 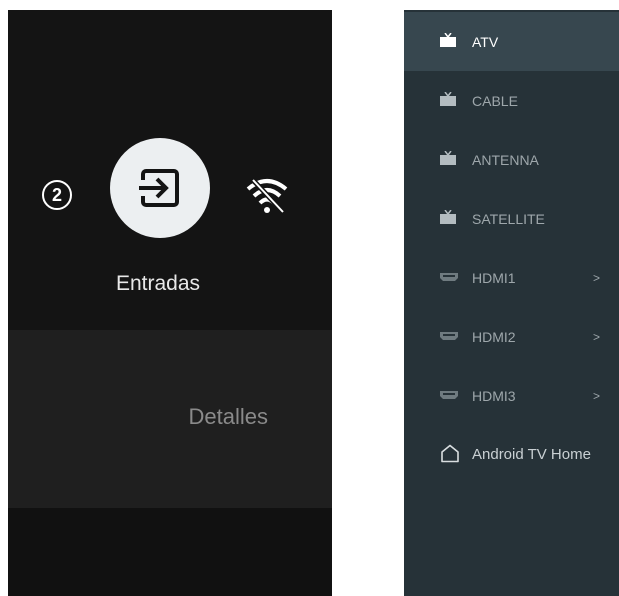 I want to click on source-label: HDMI1, so click(x=494, y=277).